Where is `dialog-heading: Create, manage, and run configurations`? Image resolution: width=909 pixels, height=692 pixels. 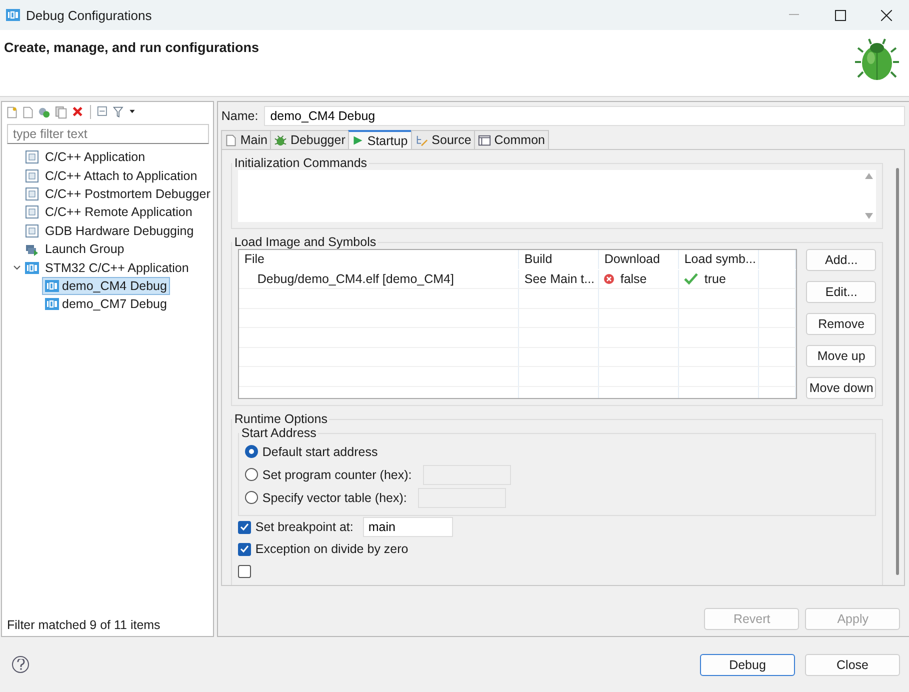
dialog-heading: Create, manage, and run configurations is located at coordinates (132, 48).